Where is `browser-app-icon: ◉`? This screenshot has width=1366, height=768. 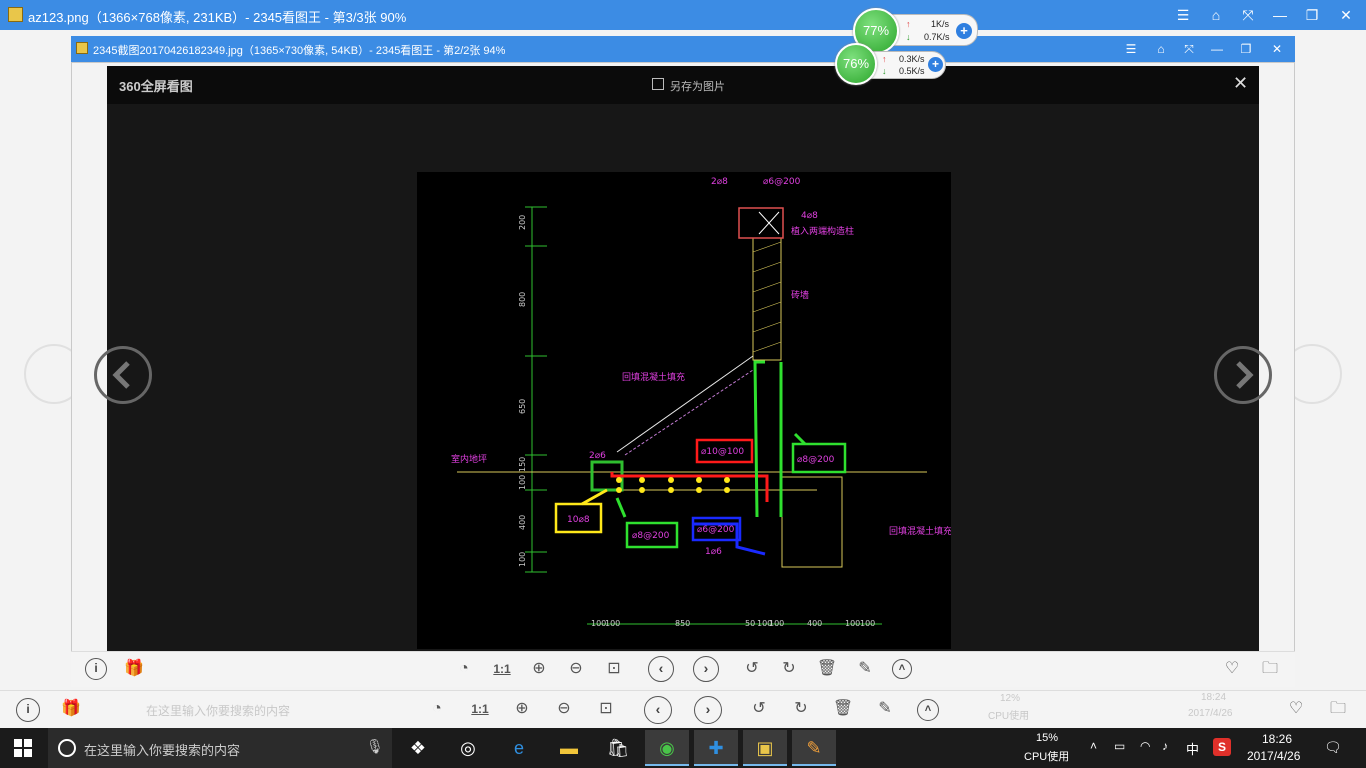
browser-app-icon: ◉ is located at coordinates (667, 748).